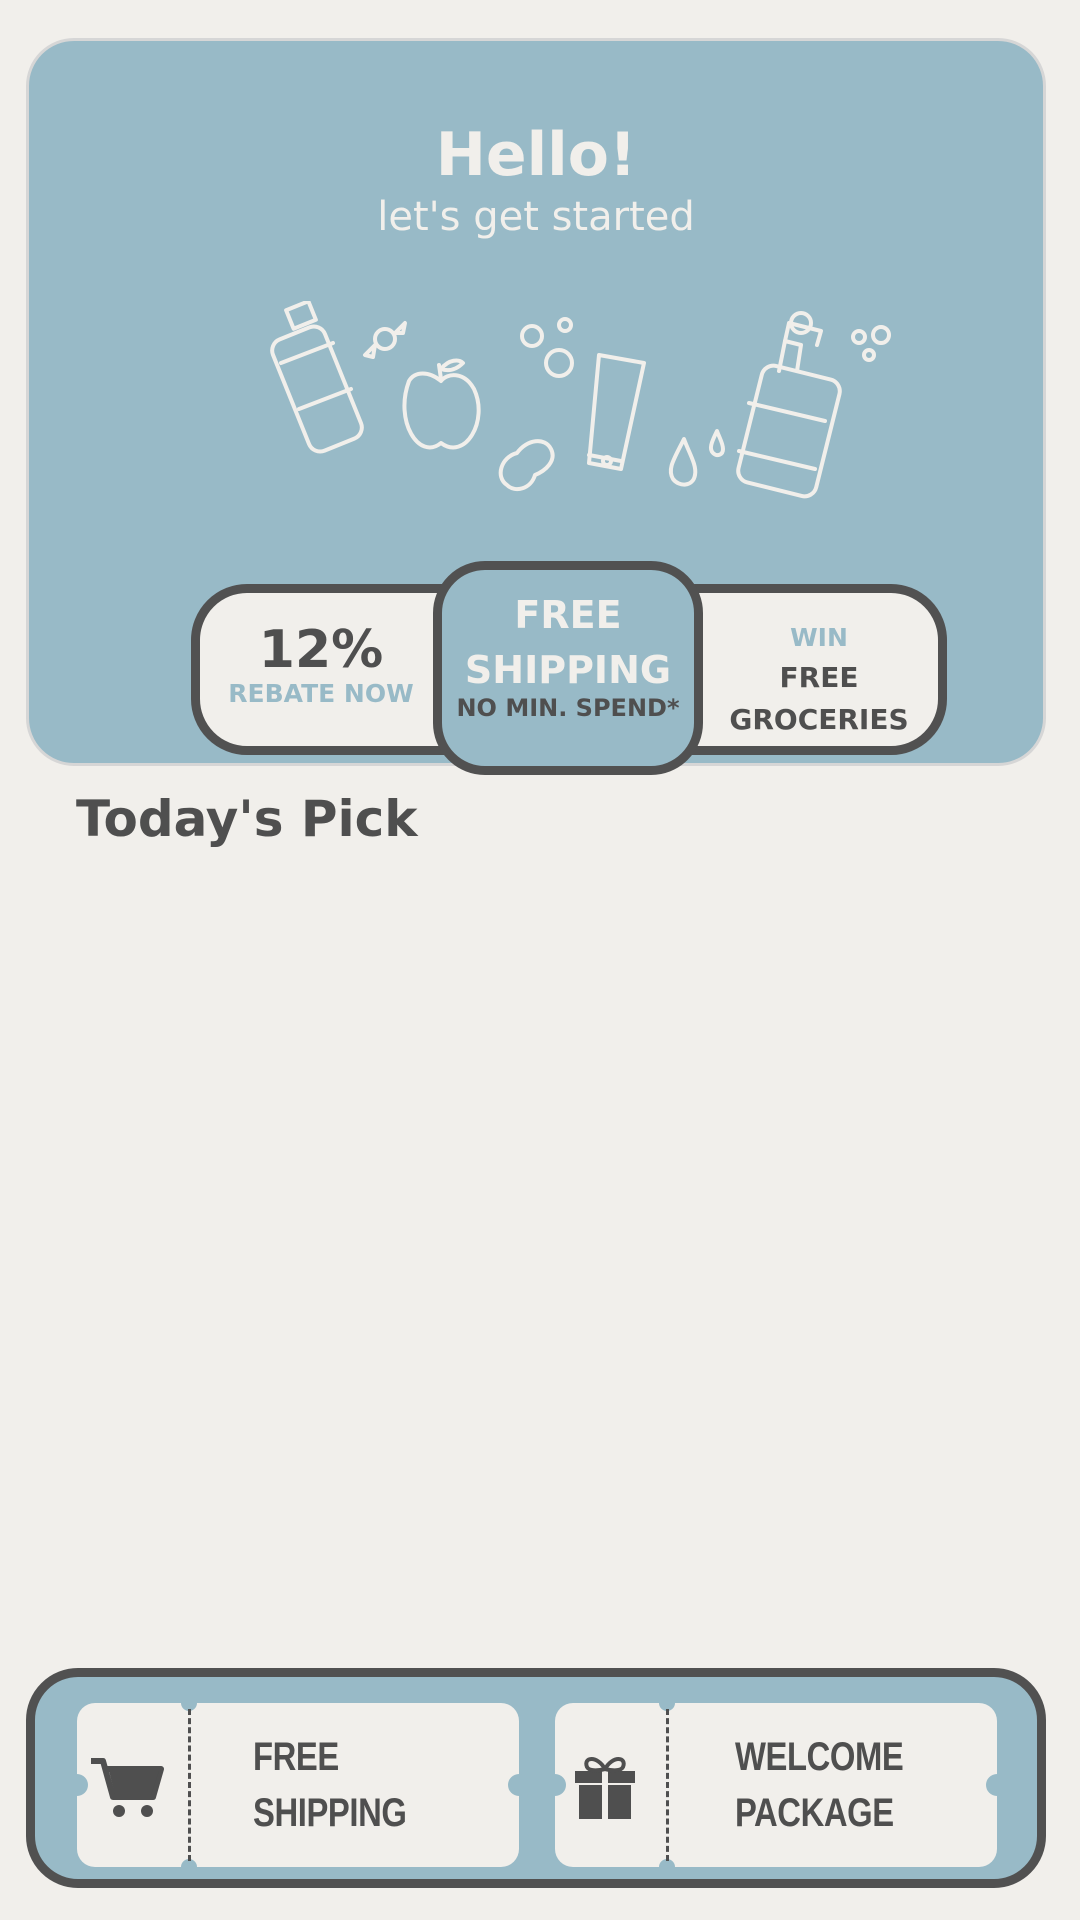 Image resolution: width=1080 pixels, height=1920 pixels. I want to click on candy-icon, so click(385, 340).